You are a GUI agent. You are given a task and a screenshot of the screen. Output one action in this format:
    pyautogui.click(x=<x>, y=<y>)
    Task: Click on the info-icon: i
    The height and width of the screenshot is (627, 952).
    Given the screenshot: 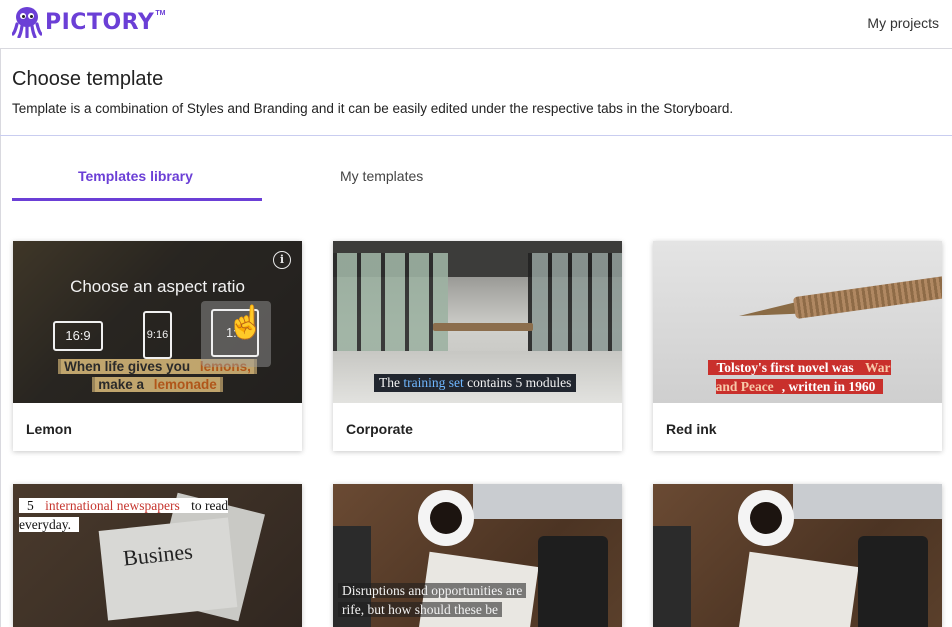 What is the action you would take?
    pyautogui.click(x=282, y=260)
    